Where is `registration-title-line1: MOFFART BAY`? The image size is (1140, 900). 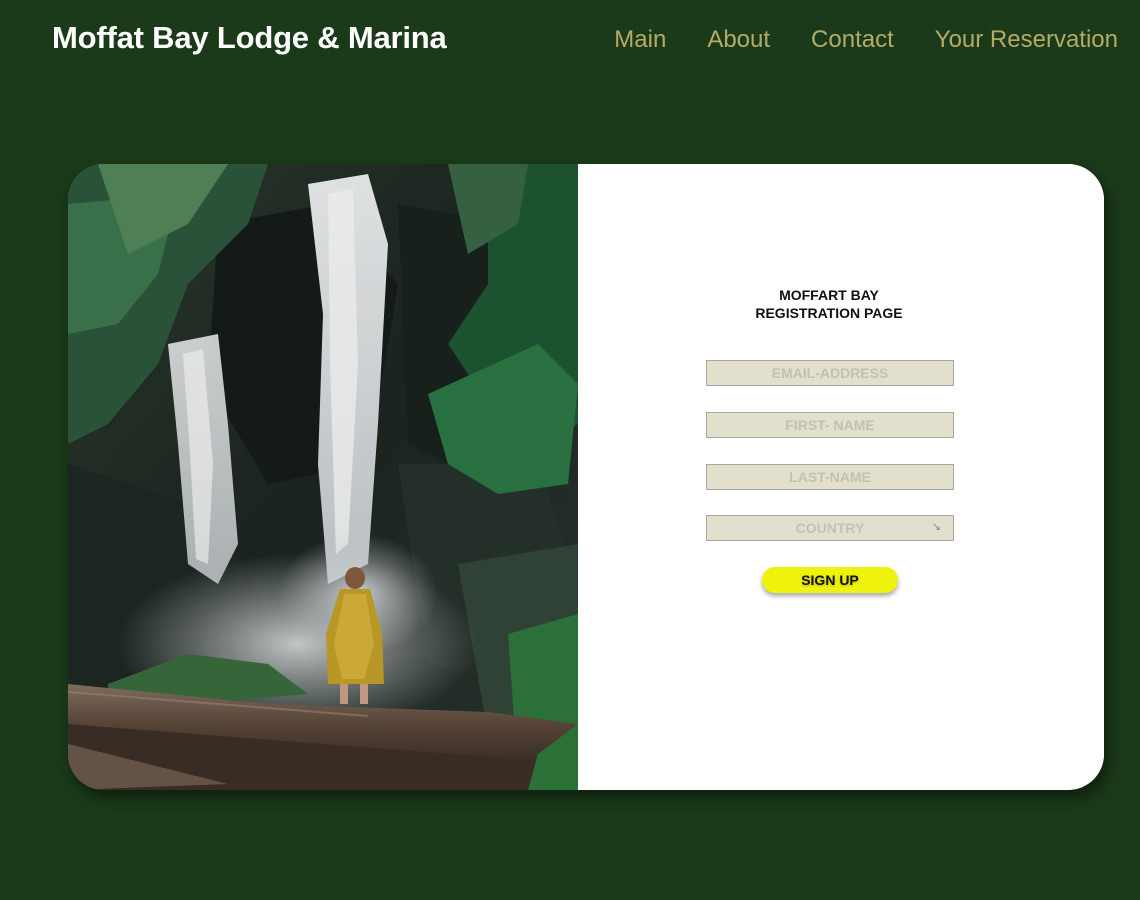 registration-title-line1: MOFFART BAY is located at coordinates (829, 295).